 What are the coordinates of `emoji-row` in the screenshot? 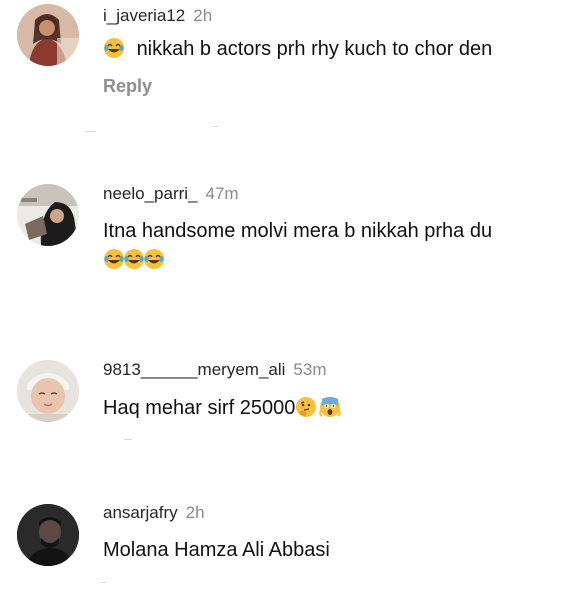 It's located at (134, 259).